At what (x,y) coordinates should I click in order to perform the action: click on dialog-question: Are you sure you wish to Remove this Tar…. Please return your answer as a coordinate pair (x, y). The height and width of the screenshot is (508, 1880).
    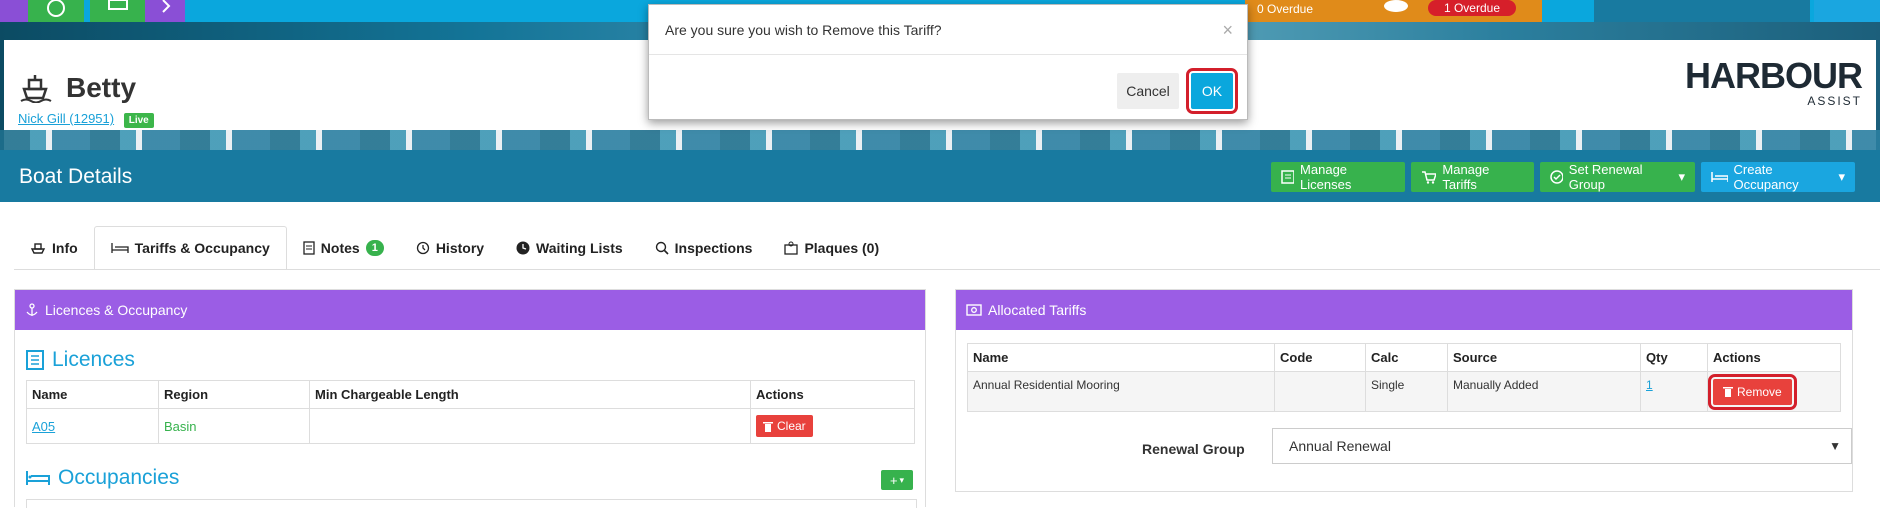
    Looking at the image, I should click on (803, 30).